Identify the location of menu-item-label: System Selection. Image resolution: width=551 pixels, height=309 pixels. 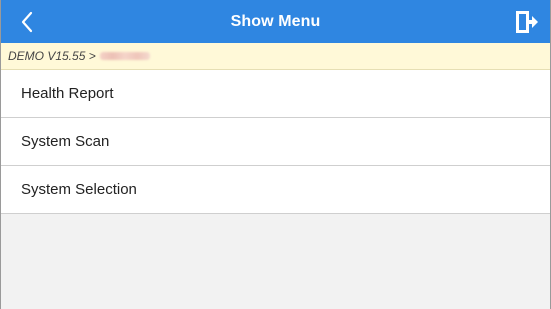
(79, 189).